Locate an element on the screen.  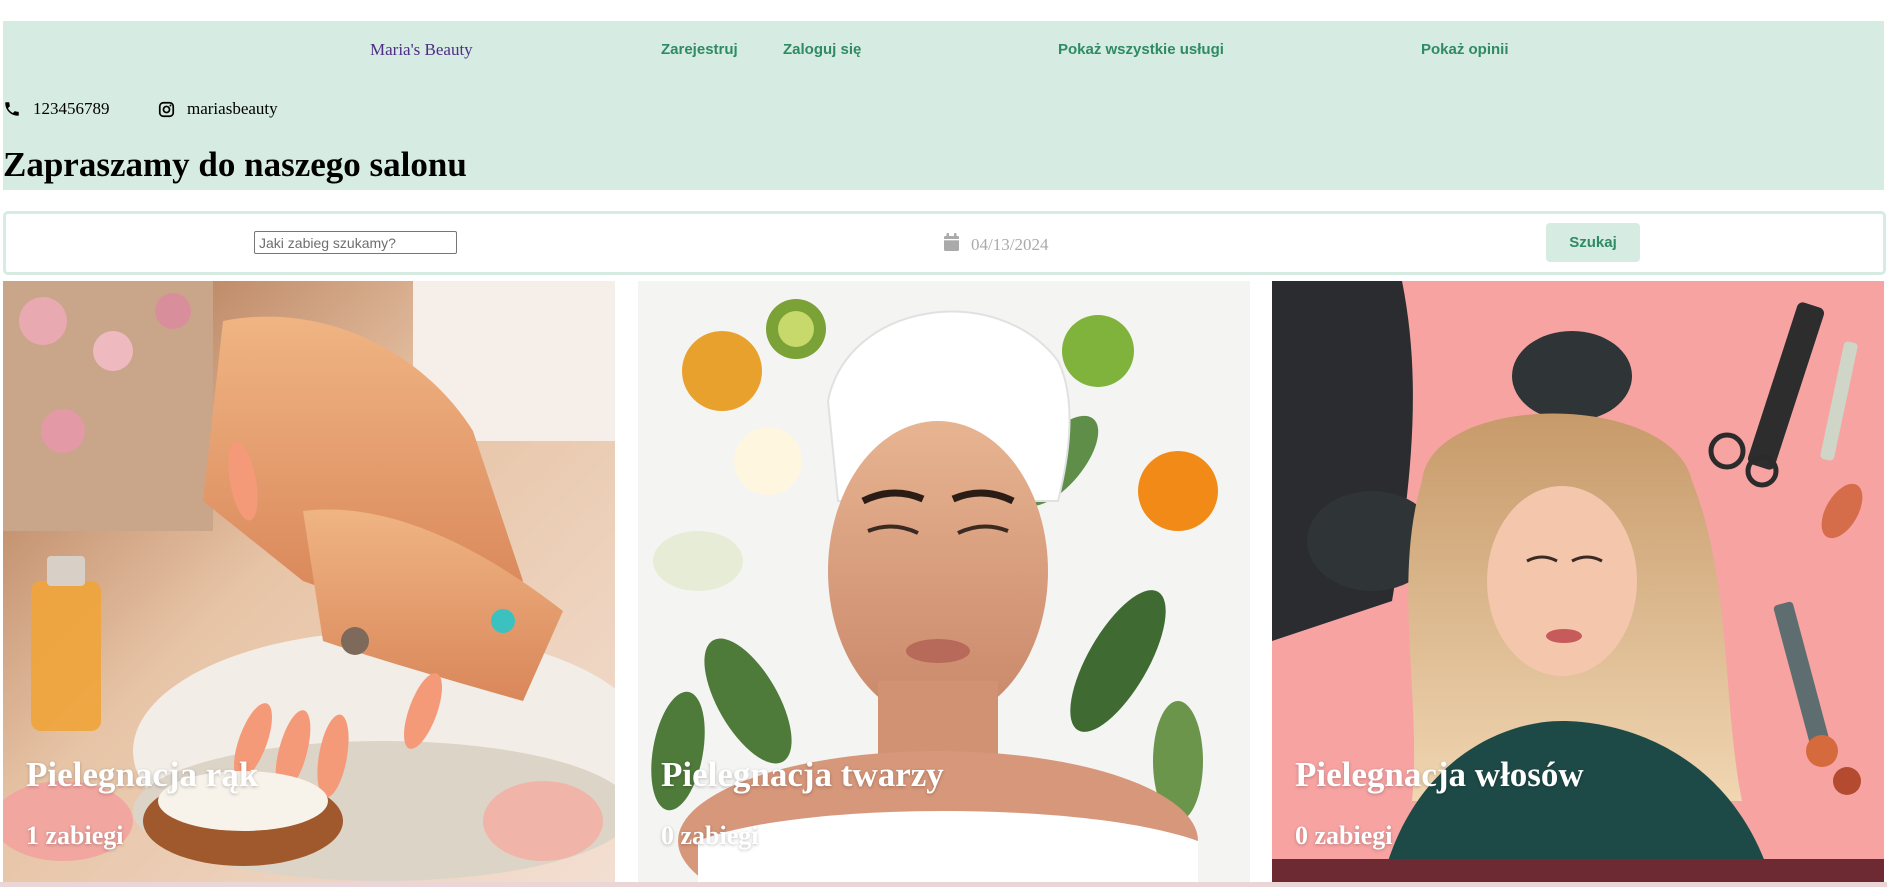
card-title: Pielegnacja twarzy is located at coordinates (802, 774).